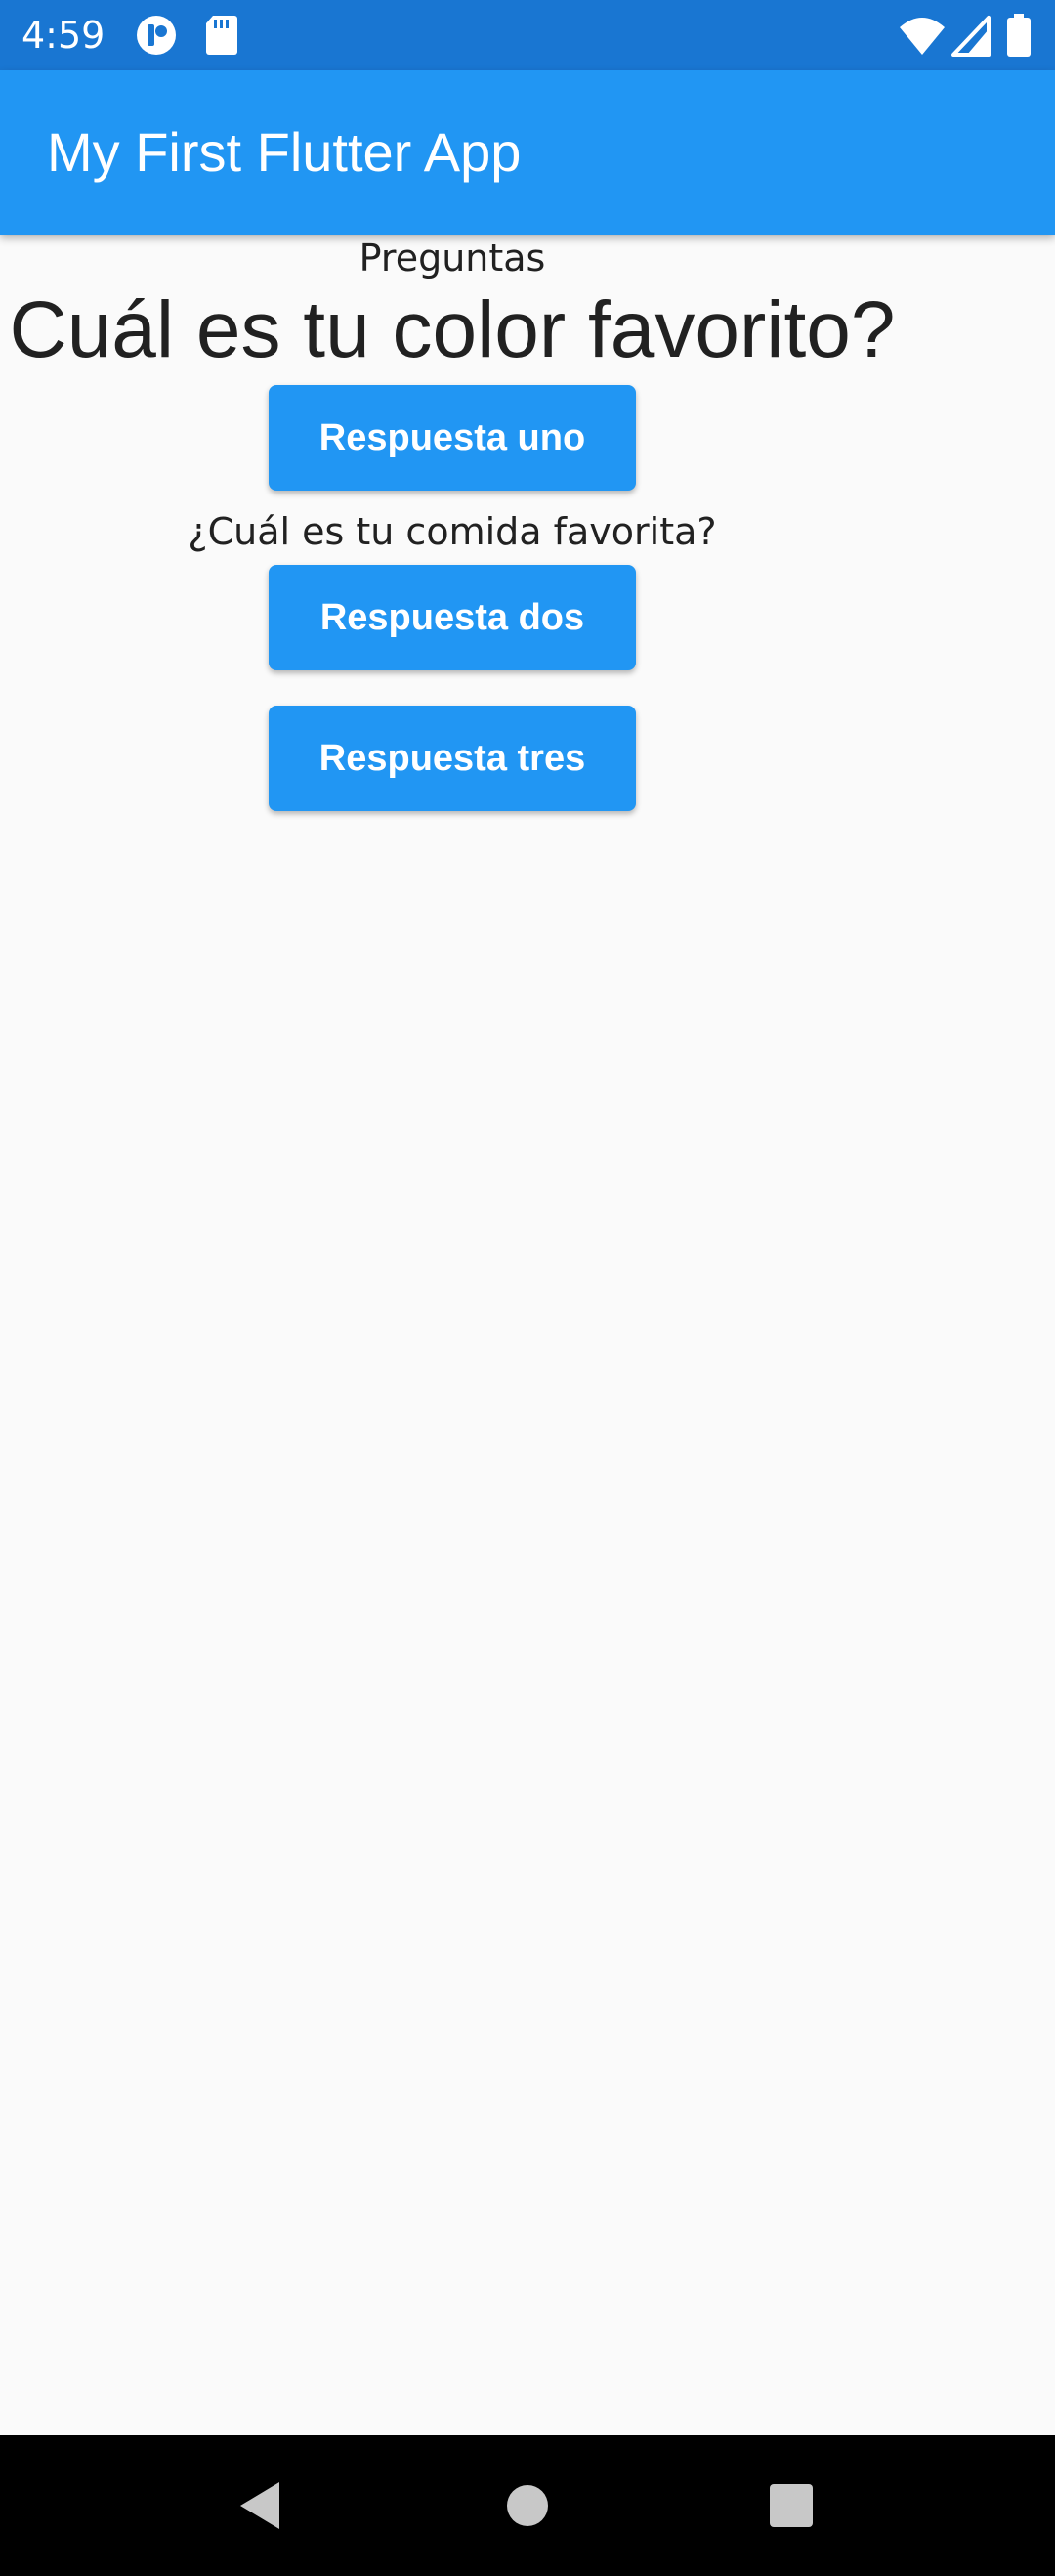 The width and height of the screenshot is (1055, 2576). What do you see at coordinates (284, 152) in the screenshot?
I see `app-title: My First Flutter App` at bounding box center [284, 152].